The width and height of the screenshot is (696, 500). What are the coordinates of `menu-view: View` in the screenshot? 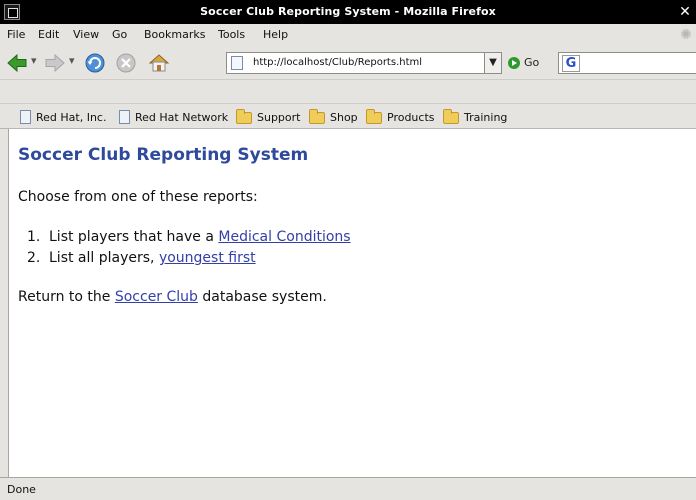 It's located at (86, 35).